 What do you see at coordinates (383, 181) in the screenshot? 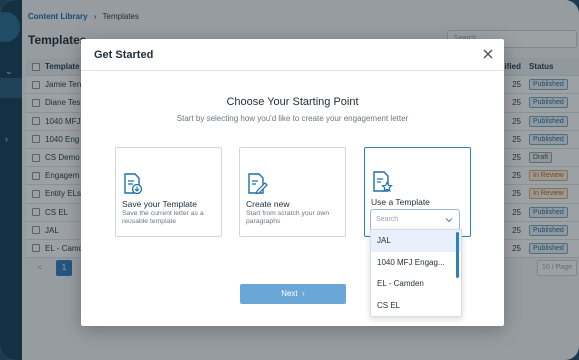
I see `document-star-icon` at bounding box center [383, 181].